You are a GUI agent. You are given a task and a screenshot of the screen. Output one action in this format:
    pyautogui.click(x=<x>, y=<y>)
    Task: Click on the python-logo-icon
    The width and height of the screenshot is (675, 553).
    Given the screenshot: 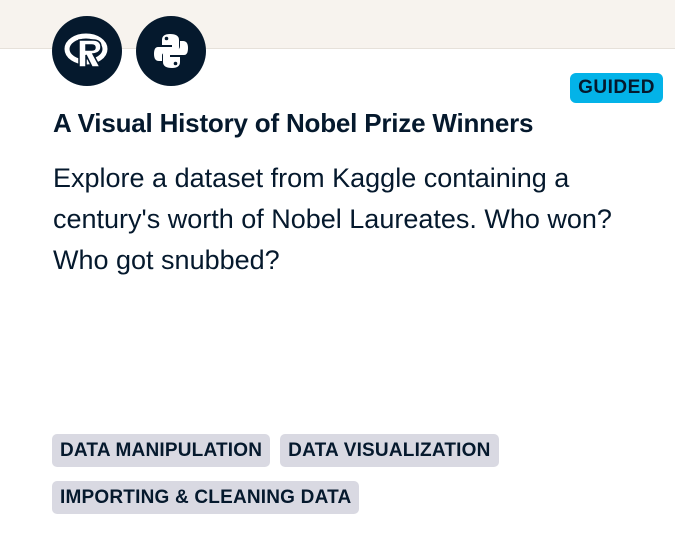 What is the action you would take?
    pyautogui.click(x=171, y=51)
    